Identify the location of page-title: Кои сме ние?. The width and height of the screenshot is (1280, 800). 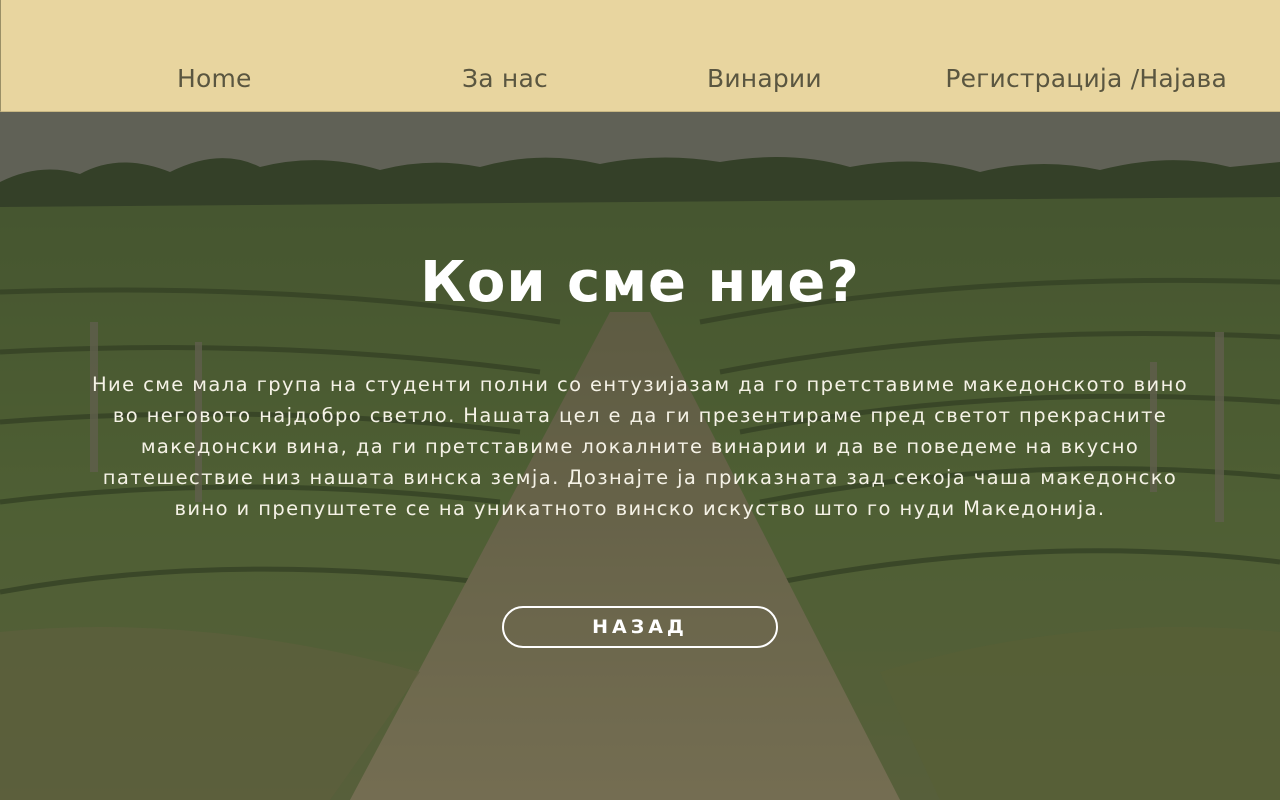
(640, 282).